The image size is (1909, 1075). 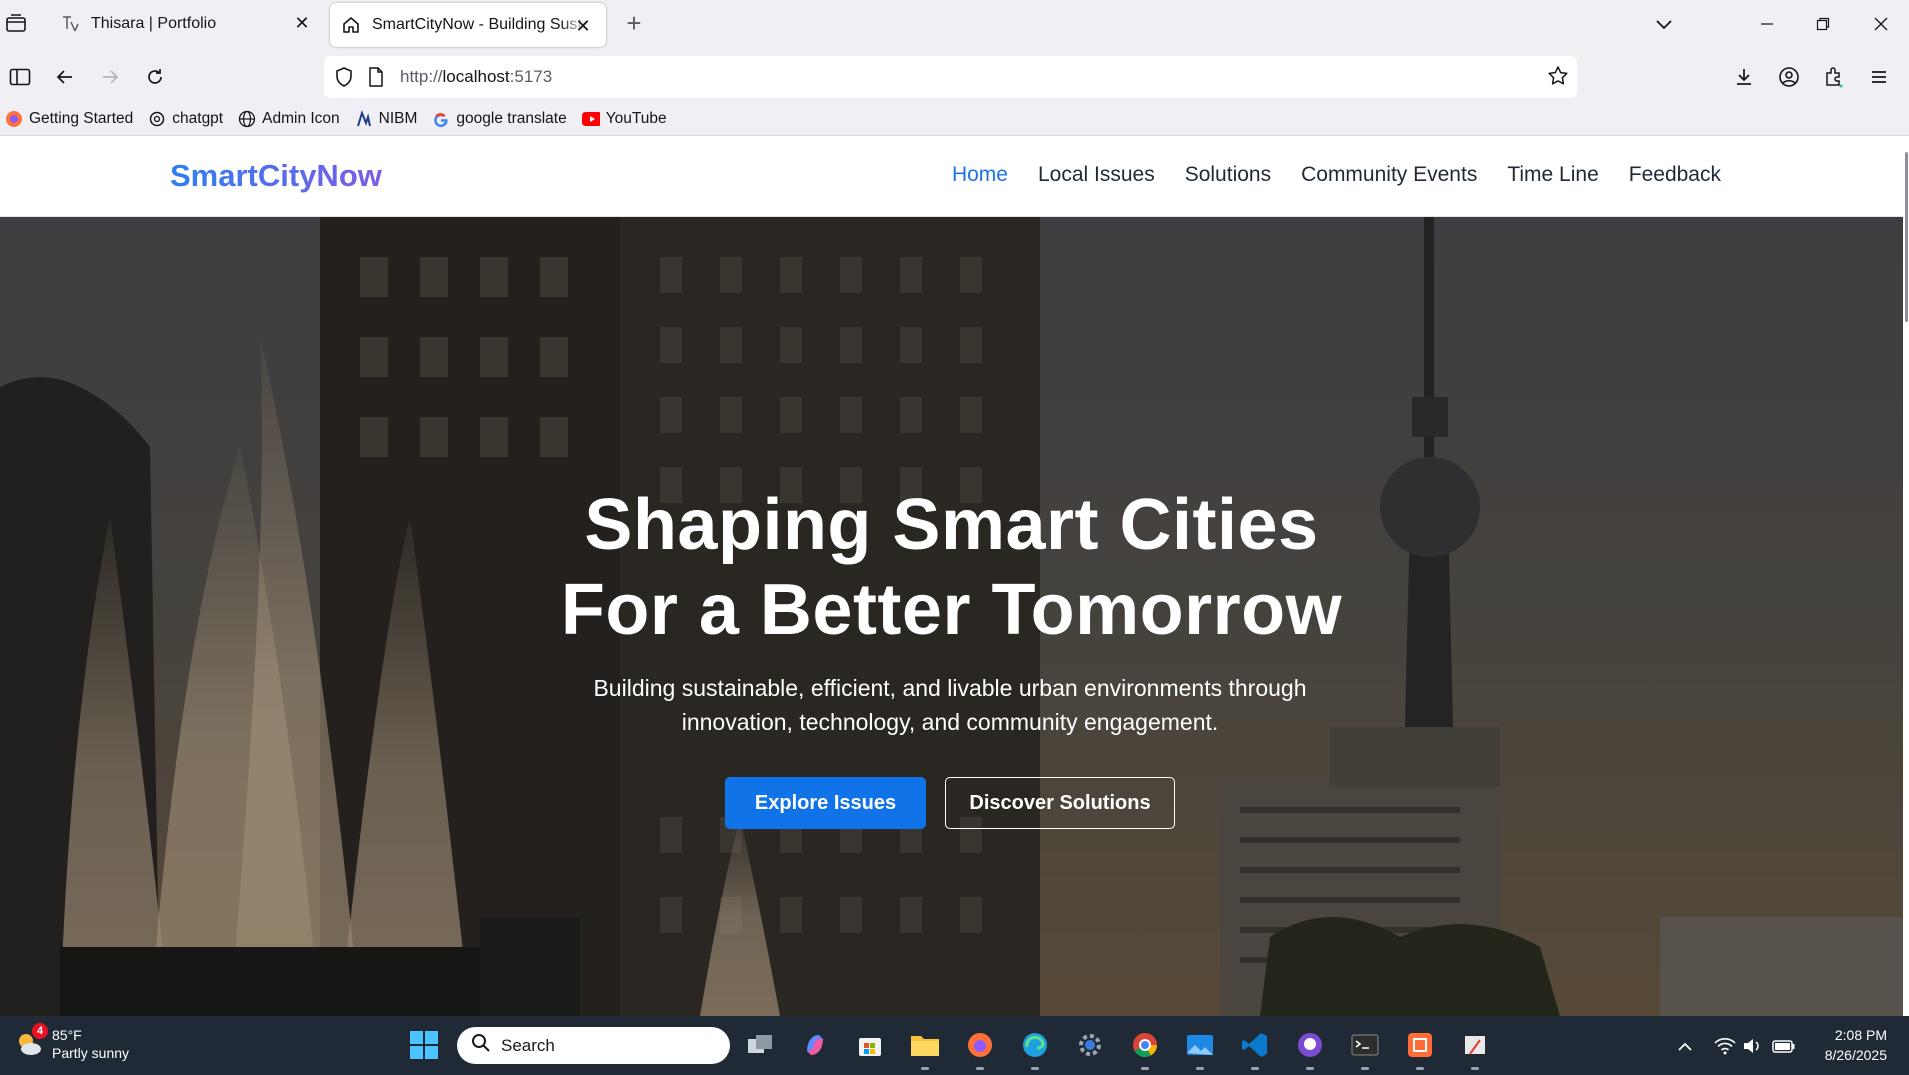 What do you see at coordinates (1200, 1049) in the screenshot?
I see `photos-icon` at bounding box center [1200, 1049].